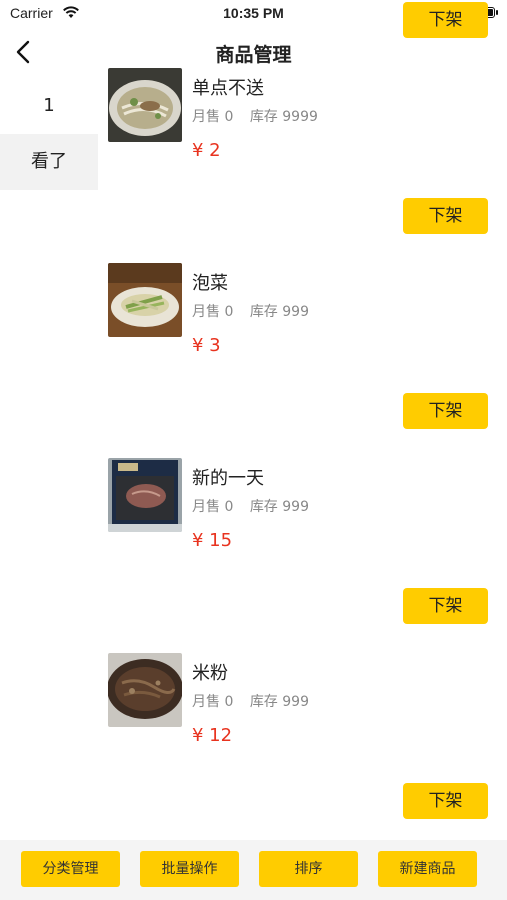 The image size is (507, 900). I want to click on product-price: ¥ 15, so click(212, 540).